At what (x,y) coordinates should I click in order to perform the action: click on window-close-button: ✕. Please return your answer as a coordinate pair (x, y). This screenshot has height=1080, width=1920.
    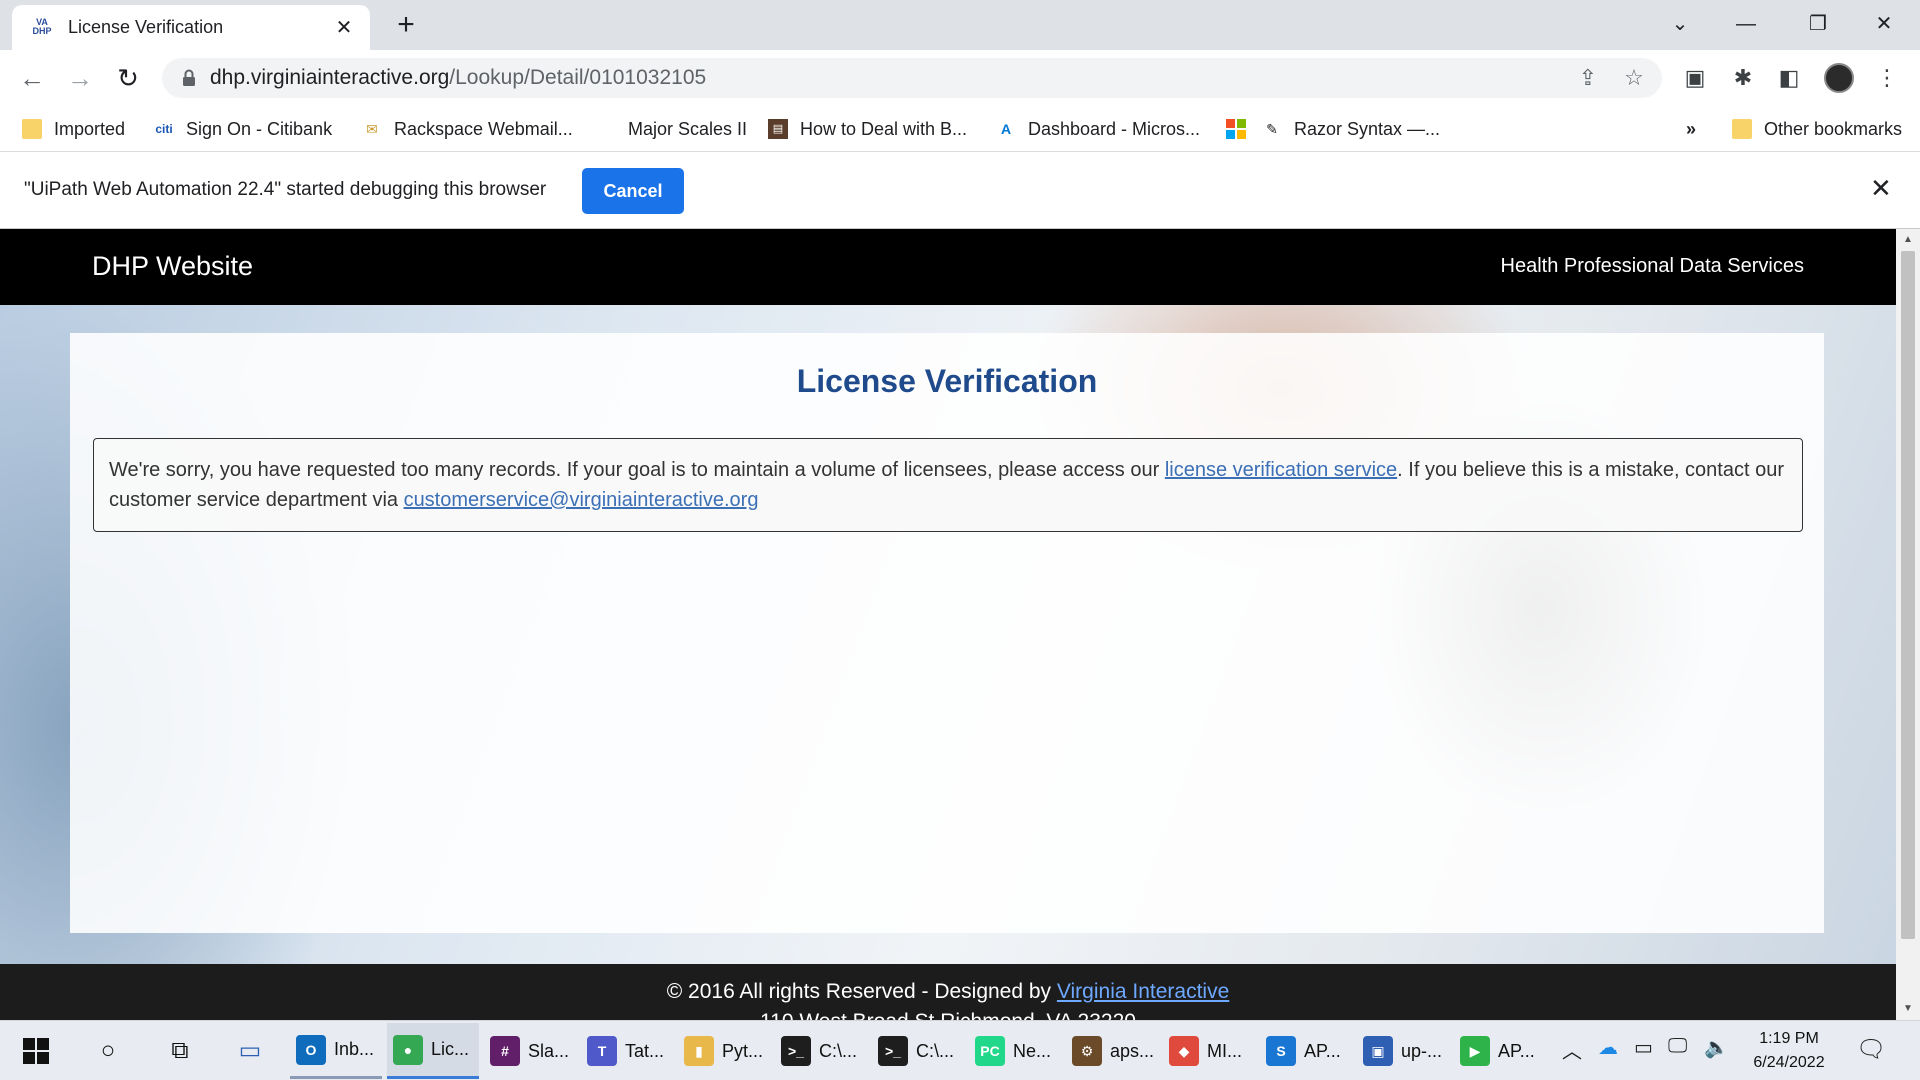
    Looking at the image, I should click on (1884, 24).